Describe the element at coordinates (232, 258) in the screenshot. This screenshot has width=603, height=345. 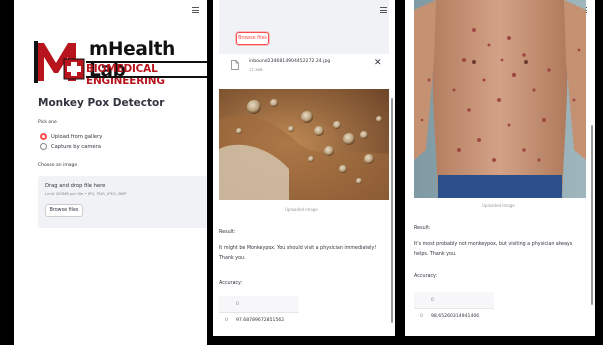
I see `result-text-line-2: Thank you.` at that location.